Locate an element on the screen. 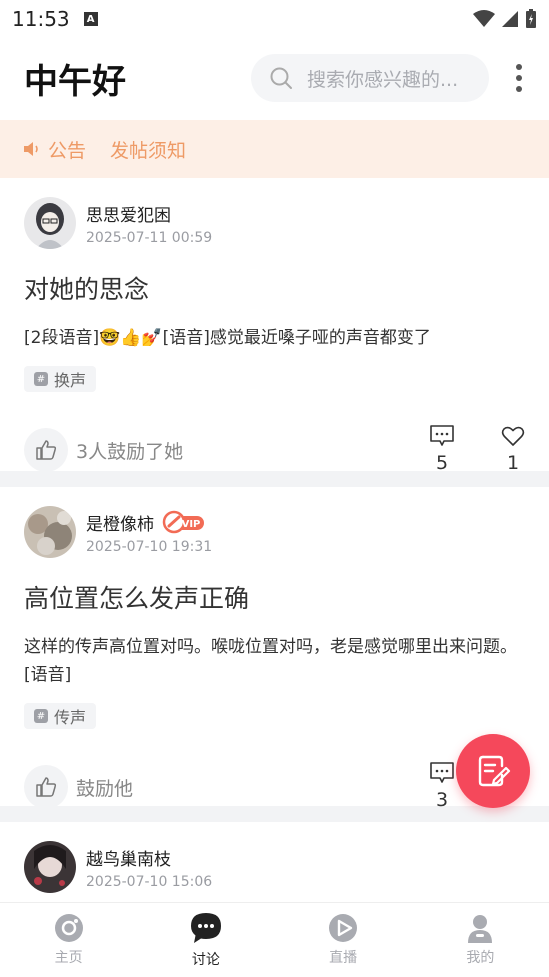 The height and width of the screenshot is (977, 549). like-count: 1 is located at coordinates (513, 463).